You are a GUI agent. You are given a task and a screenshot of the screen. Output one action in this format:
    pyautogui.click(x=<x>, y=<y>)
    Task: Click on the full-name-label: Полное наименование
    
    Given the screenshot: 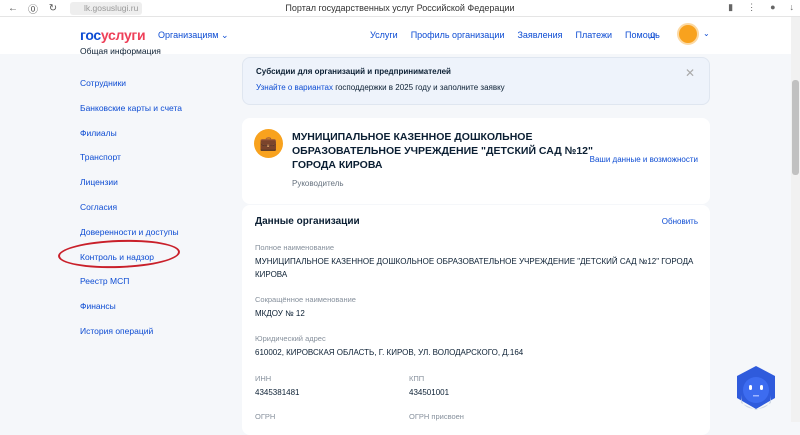 What is the action you would take?
    pyautogui.click(x=295, y=247)
    